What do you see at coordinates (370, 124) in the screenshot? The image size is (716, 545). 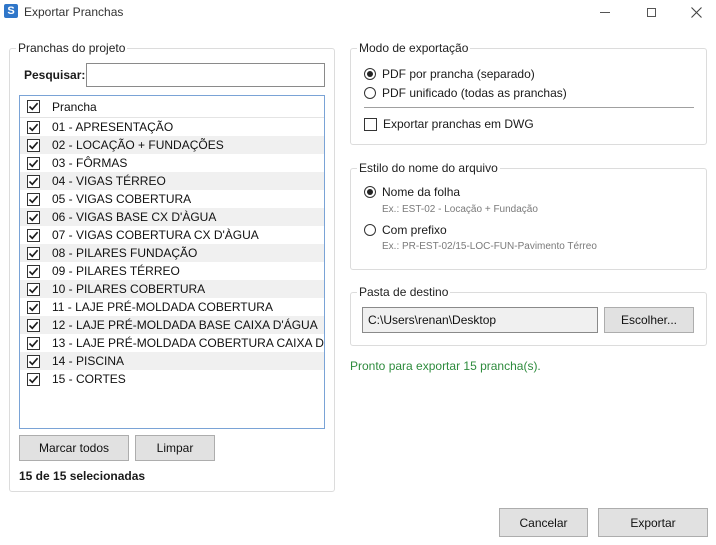 I see `dwg-checkbox` at bounding box center [370, 124].